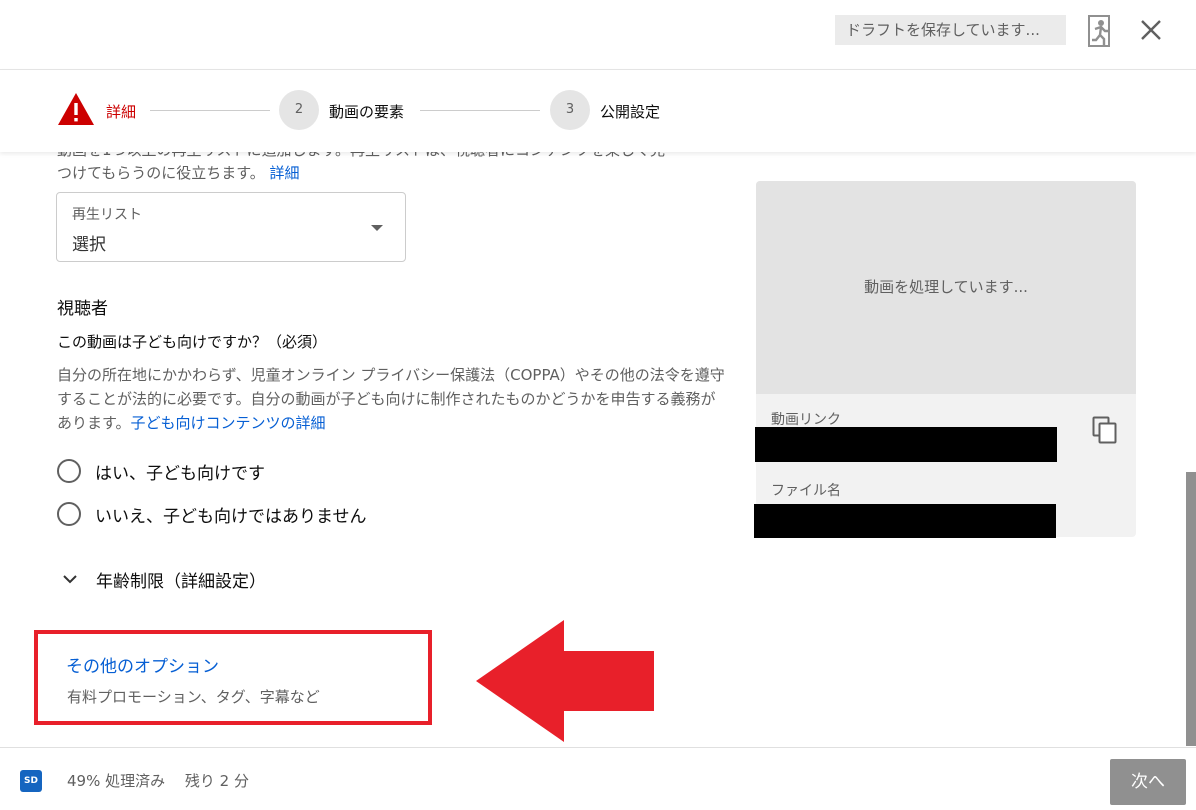 The height and width of the screenshot is (810, 1196). What do you see at coordinates (121, 111) in the screenshot?
I see `step-details: 詳細` at bounding box center [121, 111].